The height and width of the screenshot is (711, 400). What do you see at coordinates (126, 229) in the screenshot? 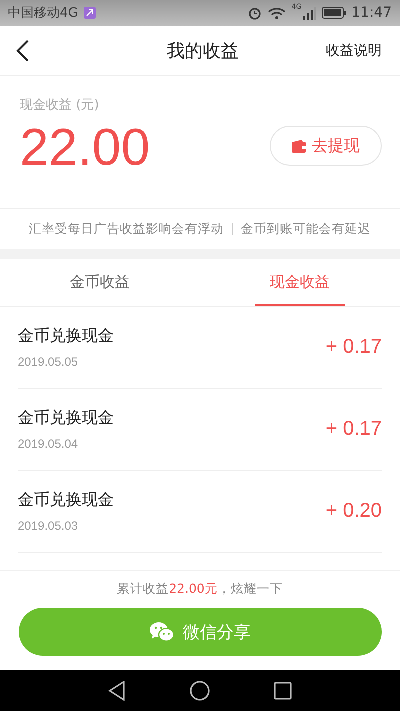
I see `notice-text: 汇率受每日广告收益影响会有浮动` at bounding box center [126, 229].